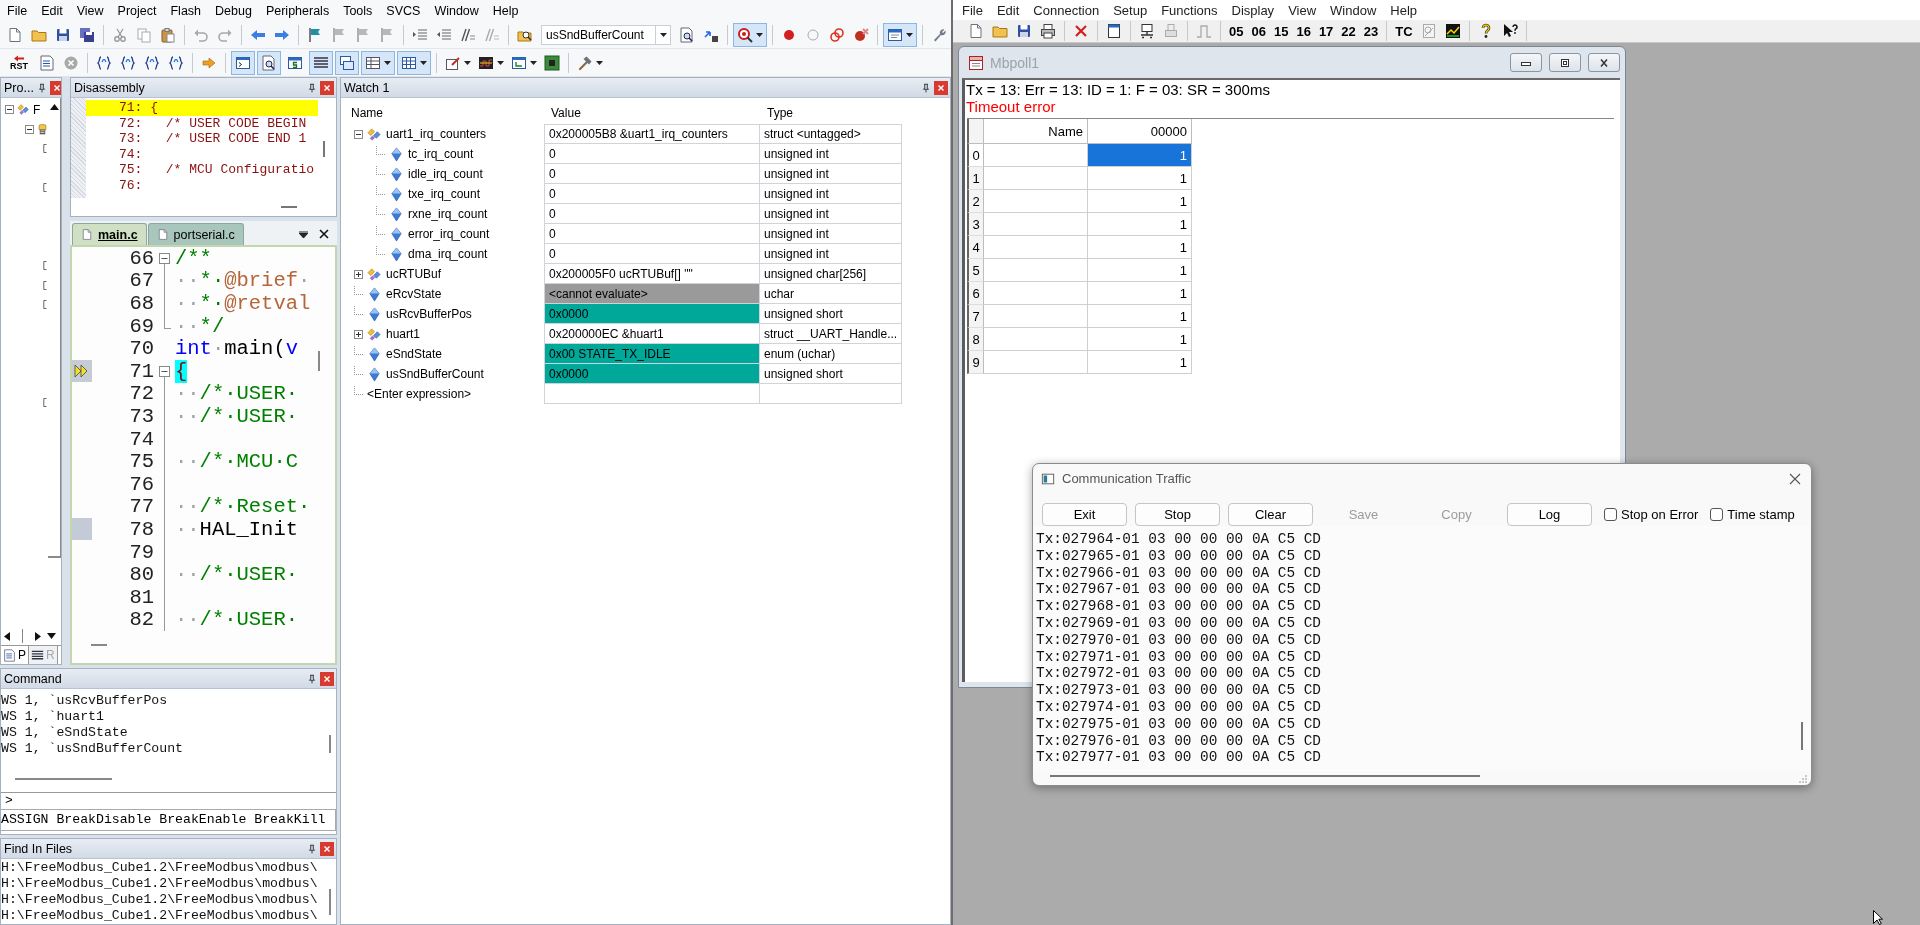 The height and width of the screenshot is (925, 1920). Describe the element at coordinates (1803, 779) in the screenshot. I see `resize-grip-icon` at that location.